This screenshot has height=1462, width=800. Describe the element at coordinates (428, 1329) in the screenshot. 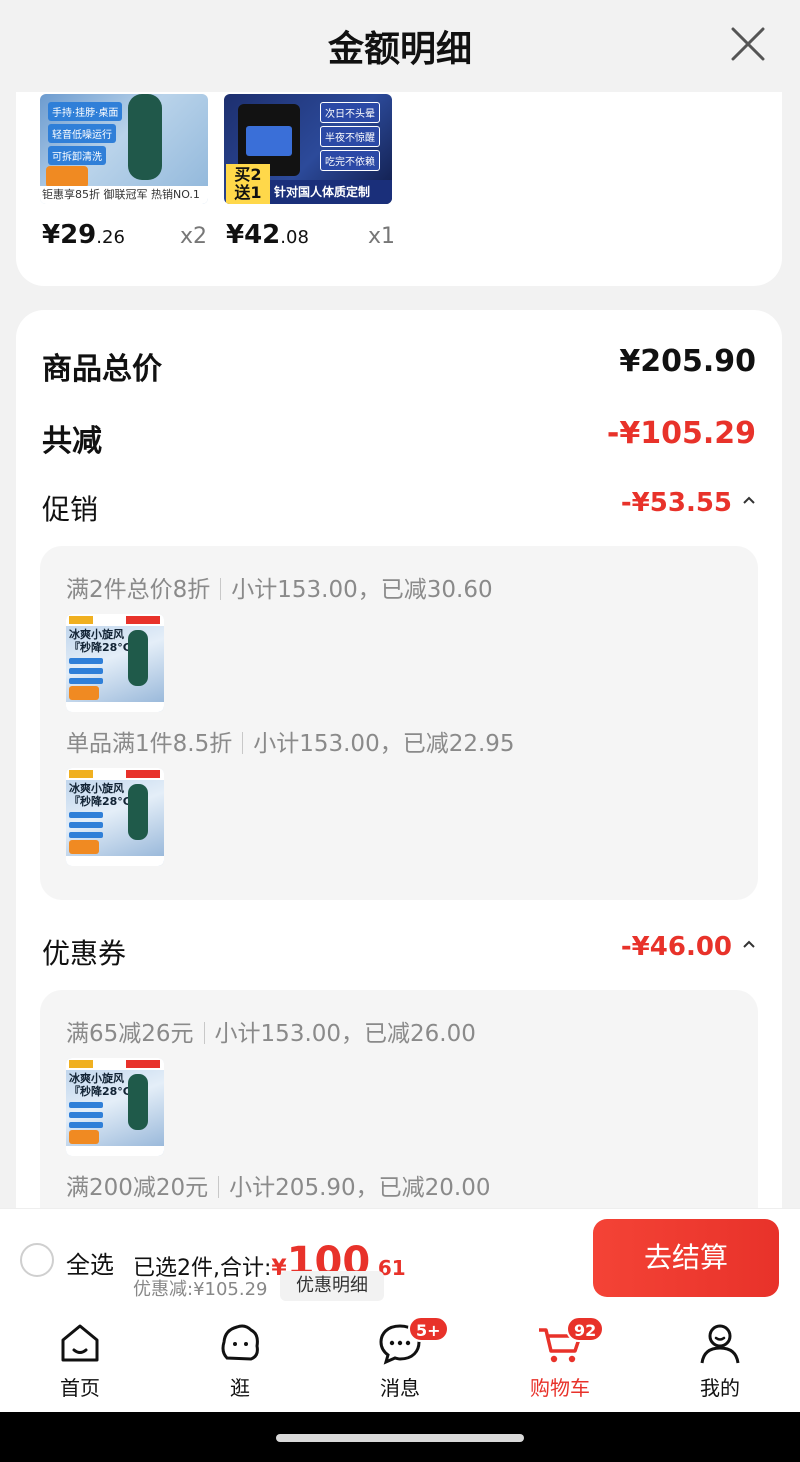

I see `message-badge: 5+` at that location.